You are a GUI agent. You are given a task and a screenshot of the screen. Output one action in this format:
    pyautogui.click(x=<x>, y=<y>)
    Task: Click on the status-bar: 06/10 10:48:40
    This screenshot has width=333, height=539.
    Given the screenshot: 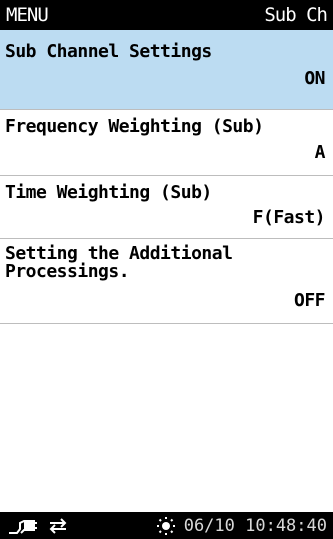 What is the action you would take?
    pyautogui.click(x=166, y=525)
    